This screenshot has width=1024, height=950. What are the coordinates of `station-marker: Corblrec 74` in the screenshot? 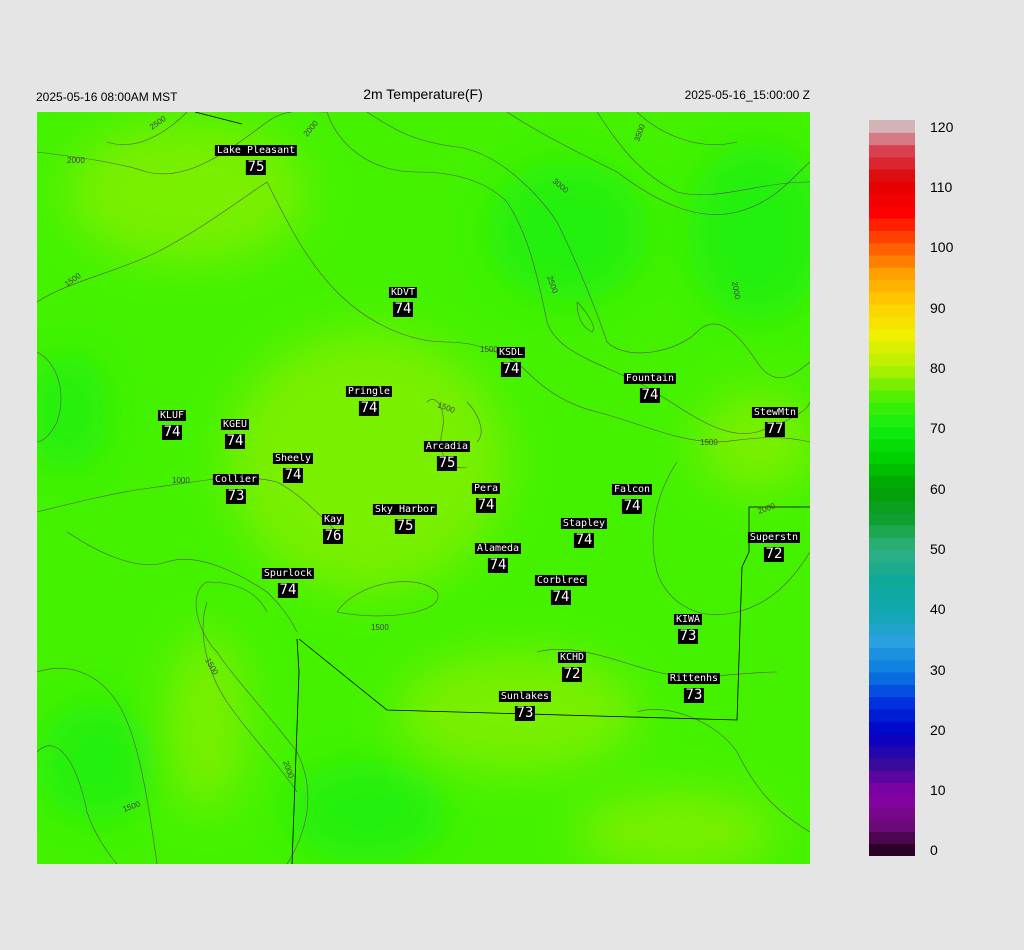 It's located at (561, 587).